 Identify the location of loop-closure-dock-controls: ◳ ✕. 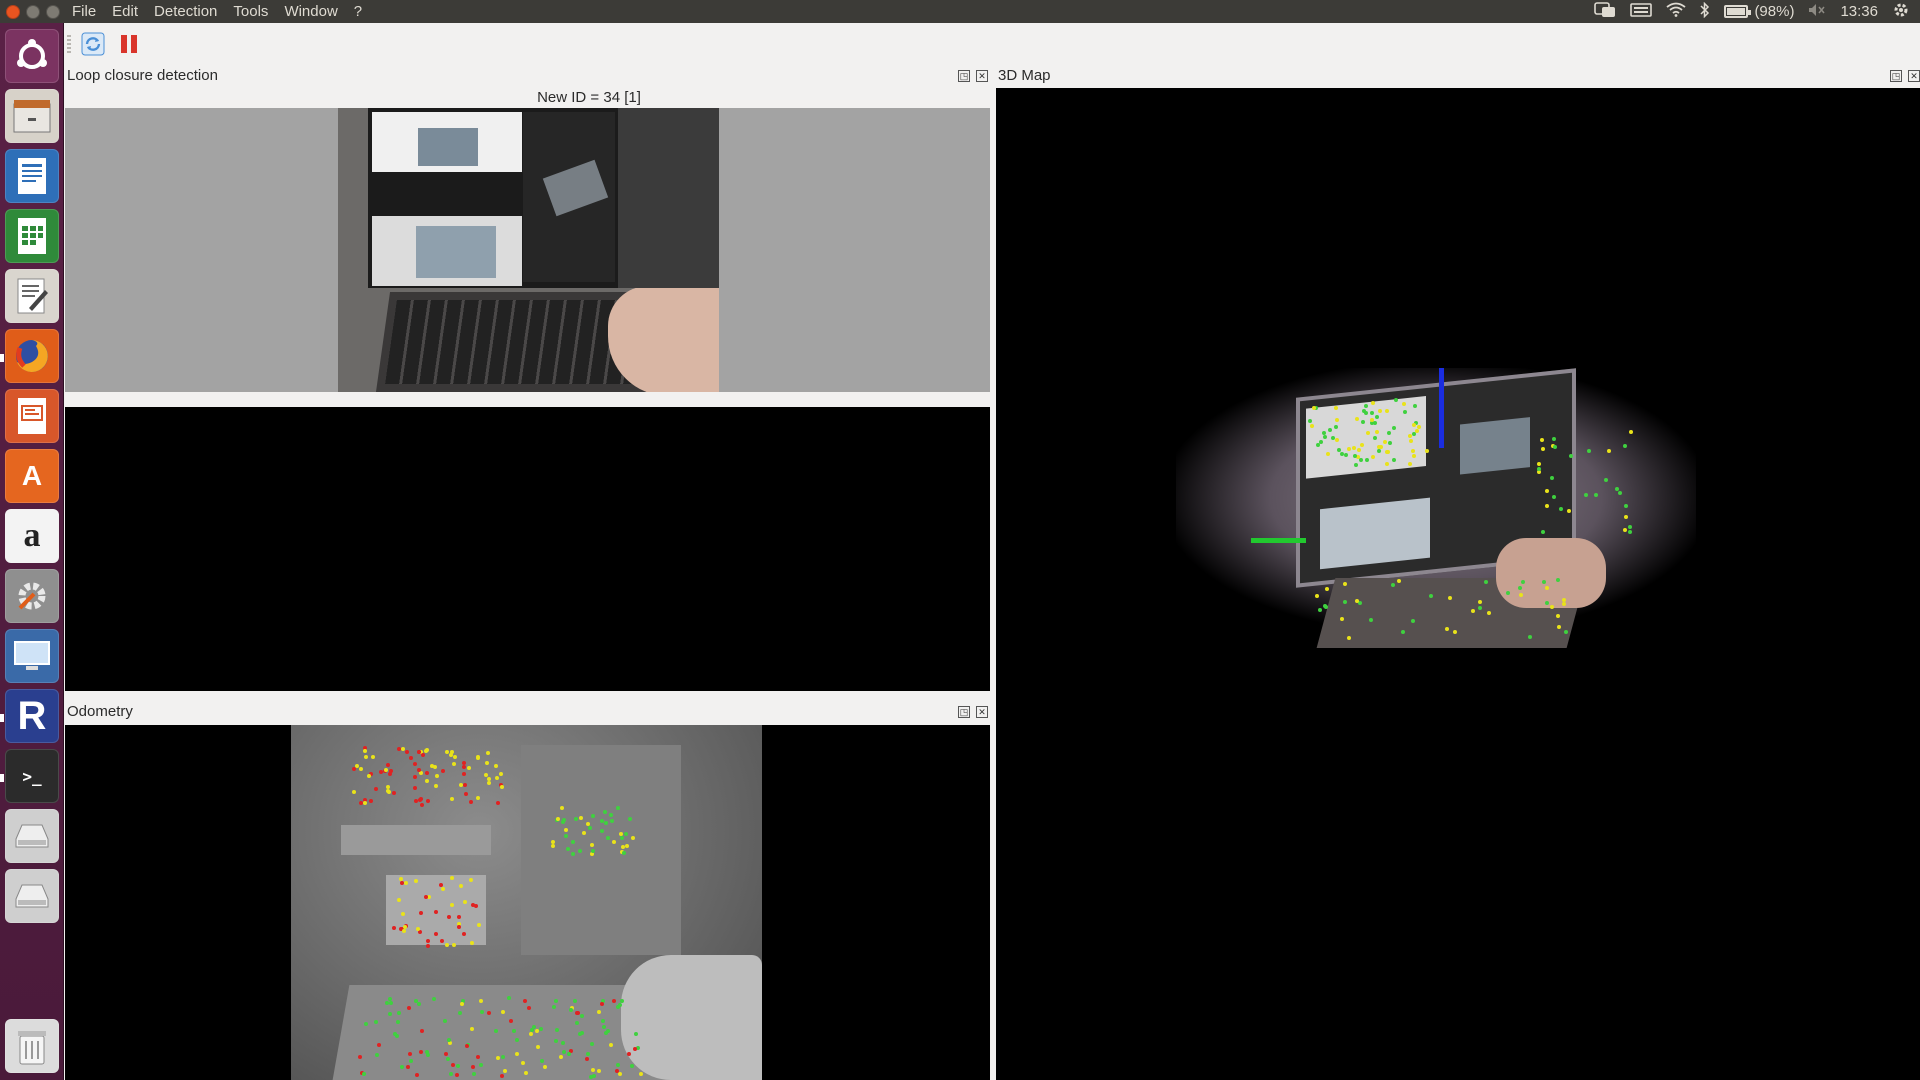
(973, 76).